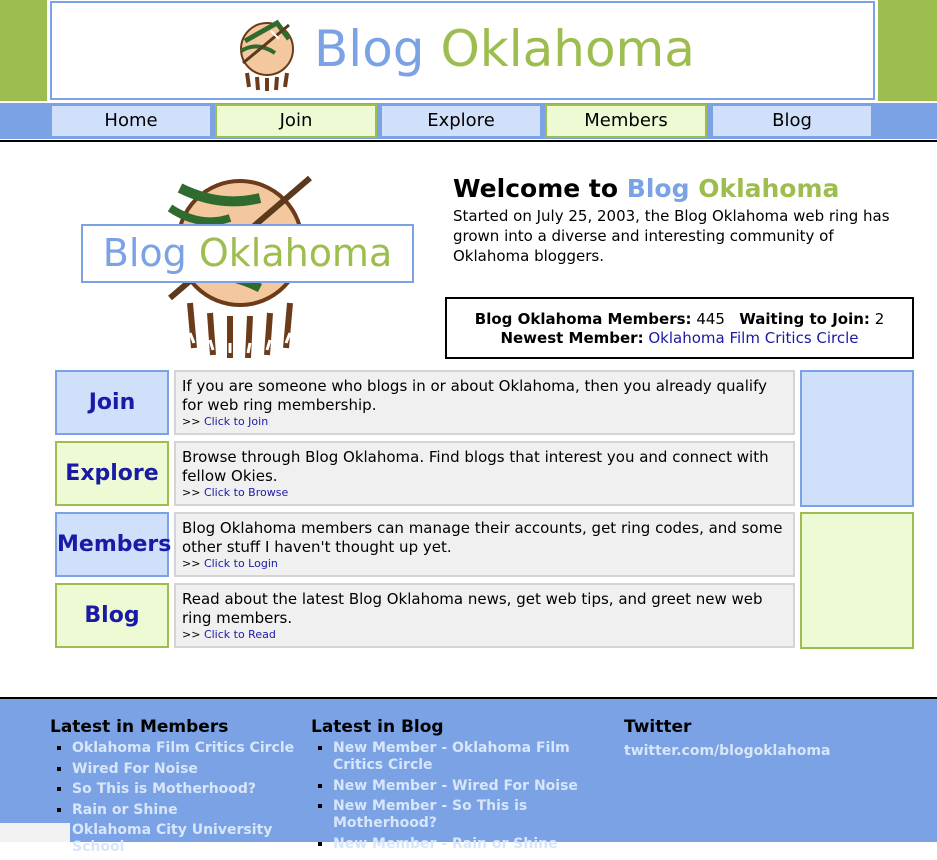 The height and width of the screenshot is (860, 937). Describe the element at coordinates (583, 319) in the screenshot. I see `members-count-label: Blog Oklahoma Members:` at that location.